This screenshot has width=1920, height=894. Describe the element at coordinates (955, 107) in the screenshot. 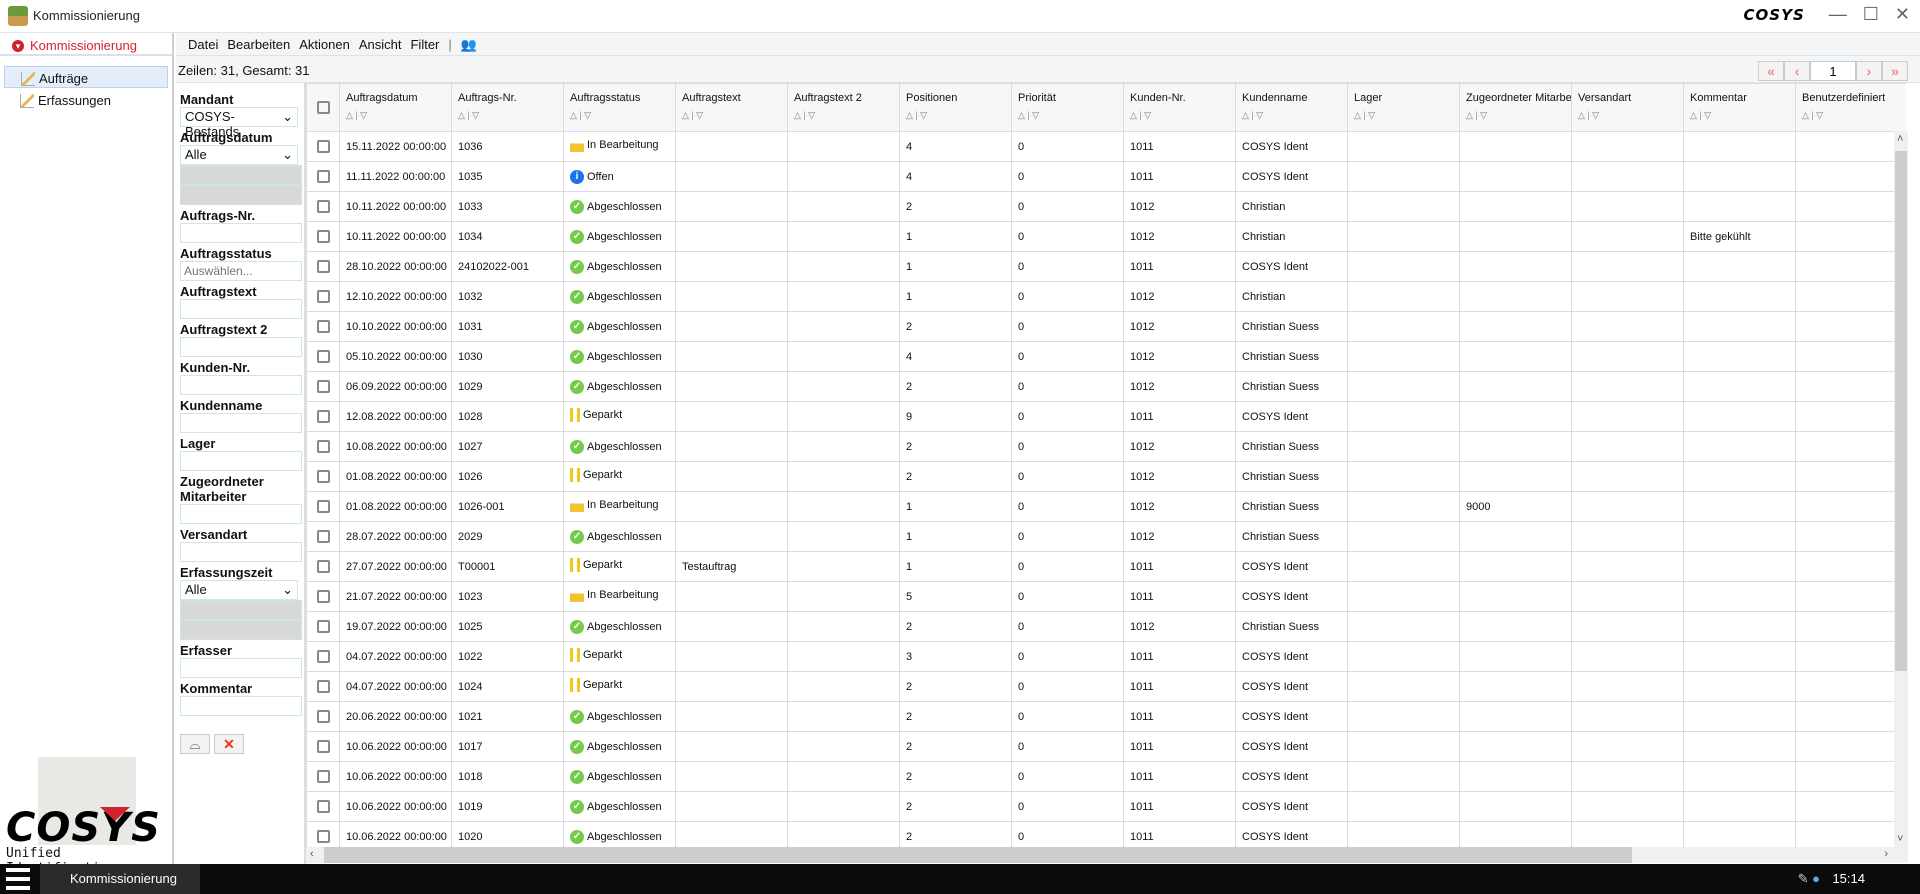

I see `column-header: Positionen △ | ▽` at that location.